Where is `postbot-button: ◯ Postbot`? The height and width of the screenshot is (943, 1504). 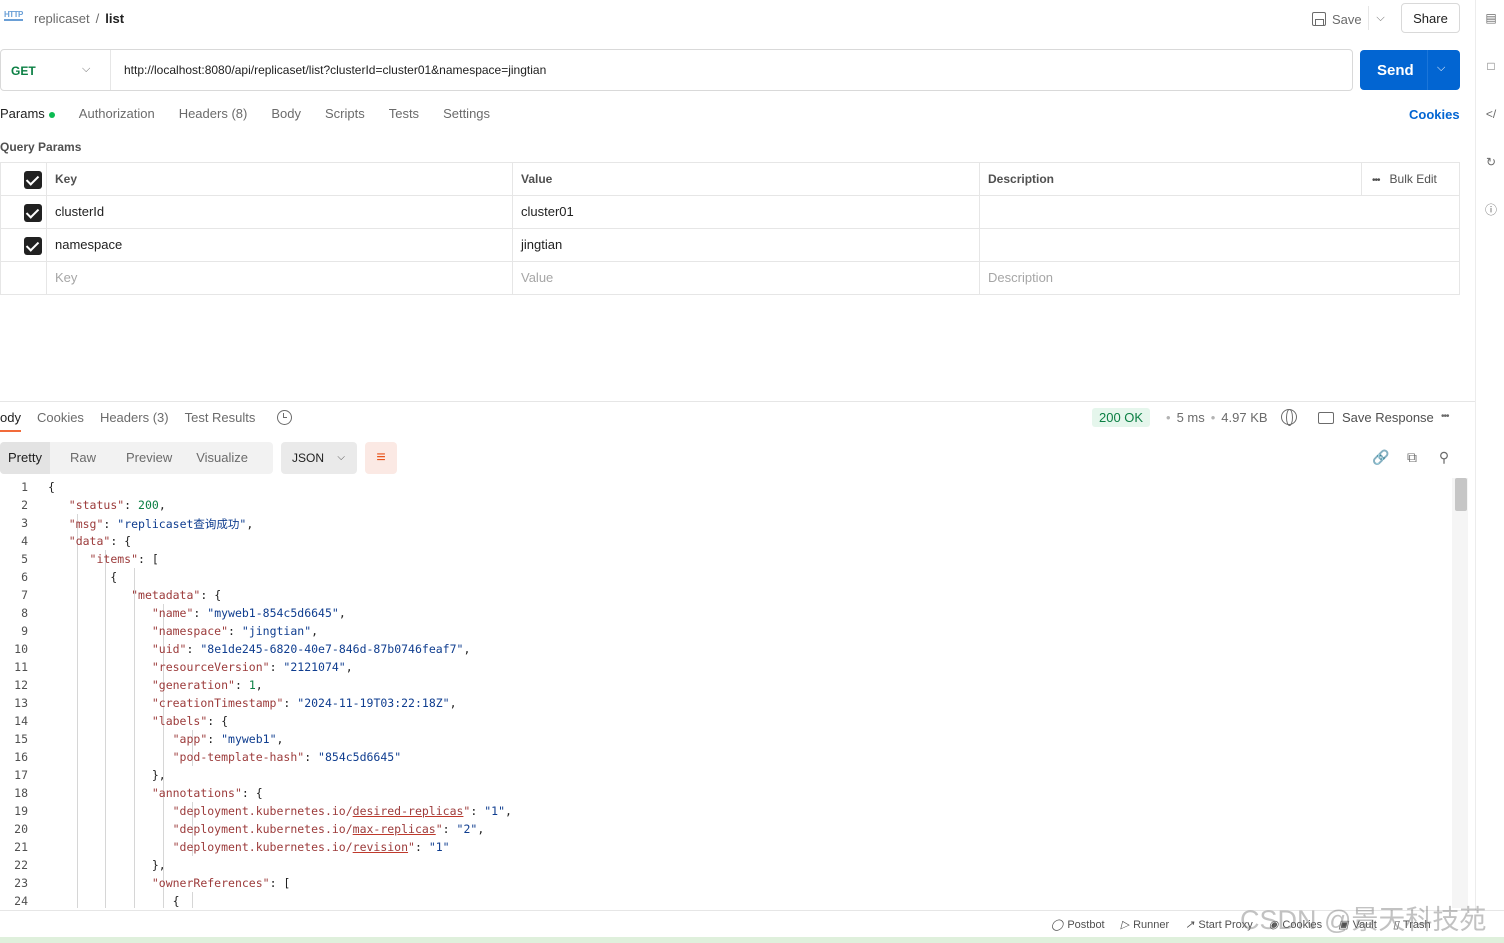
postbot-button: ◯ Postbot is located at coordinates (1078, 925).